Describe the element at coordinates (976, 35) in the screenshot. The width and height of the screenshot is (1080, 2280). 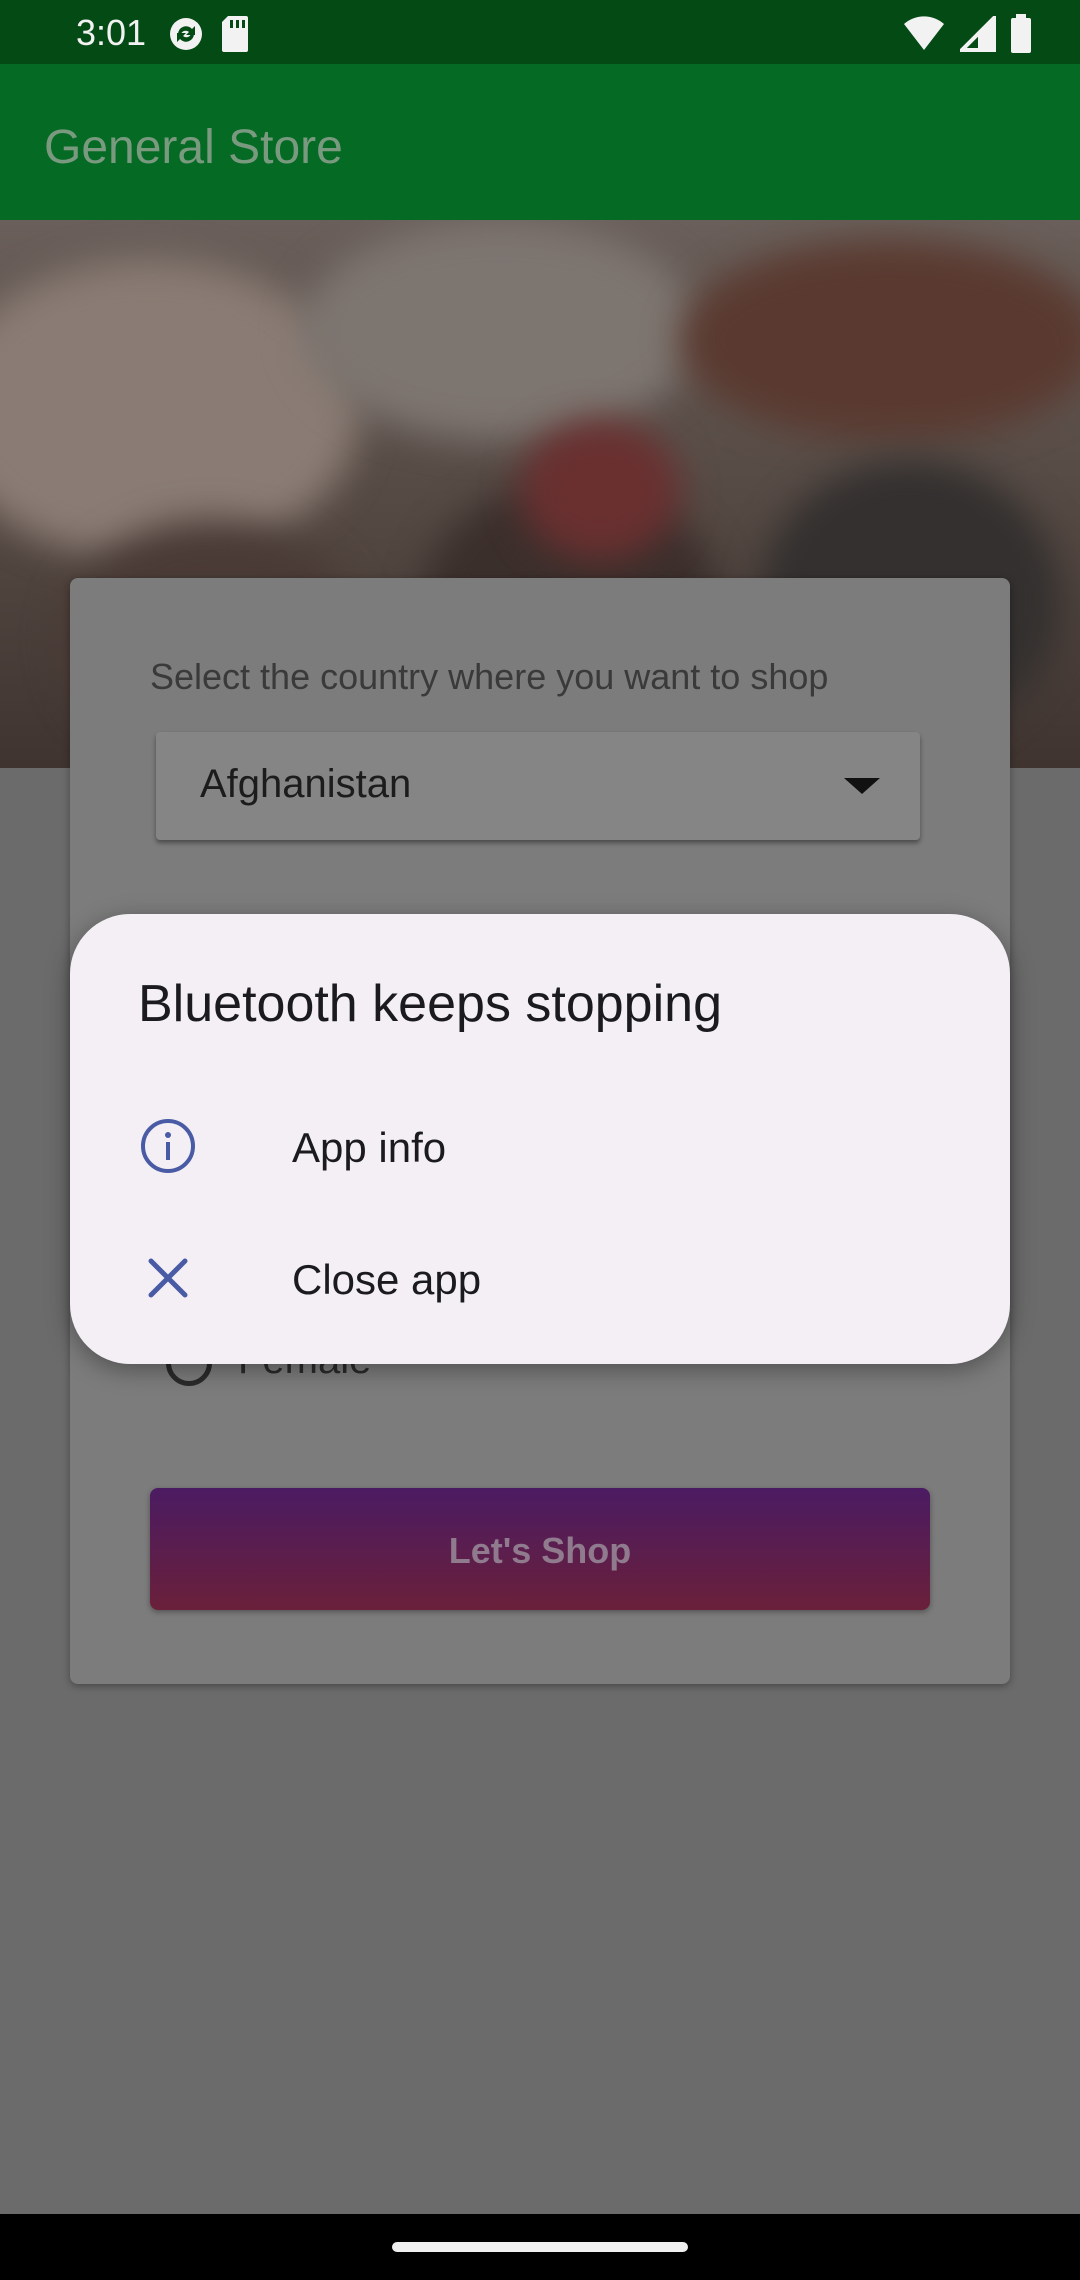
I see `cell-signal-icon` at that location.